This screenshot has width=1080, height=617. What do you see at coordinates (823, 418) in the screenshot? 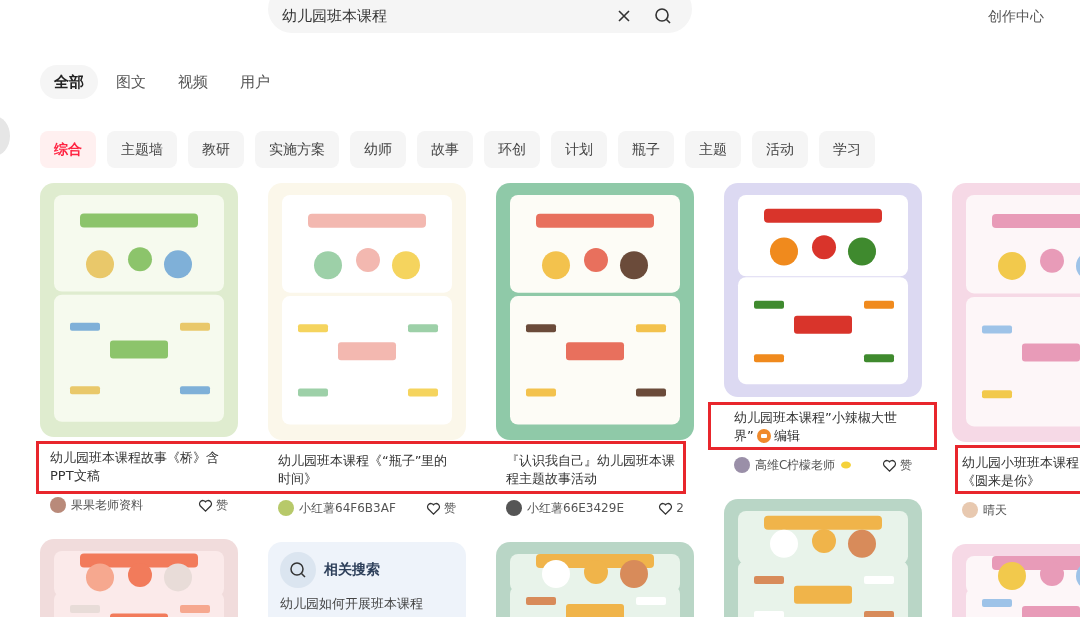
I see `note-title: 幼儿园班本课程”小辣椒大世` at bounding box center [823, 418].